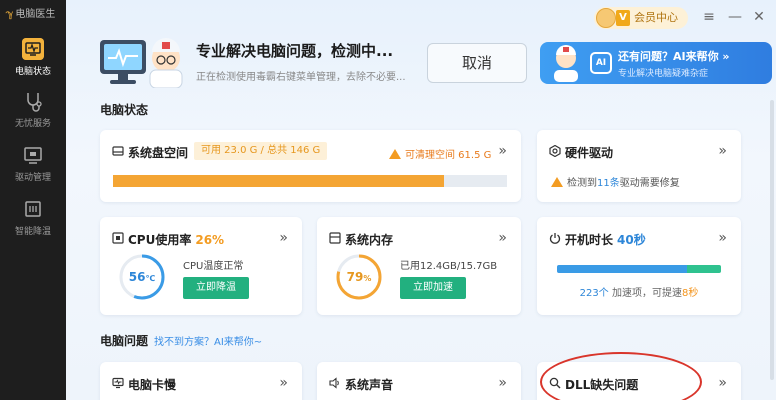 The width and height of the screenshot is (776, 400). Describe the element at coordinates (118, 151) in the screenshot. I see `disk-icon` at that location.